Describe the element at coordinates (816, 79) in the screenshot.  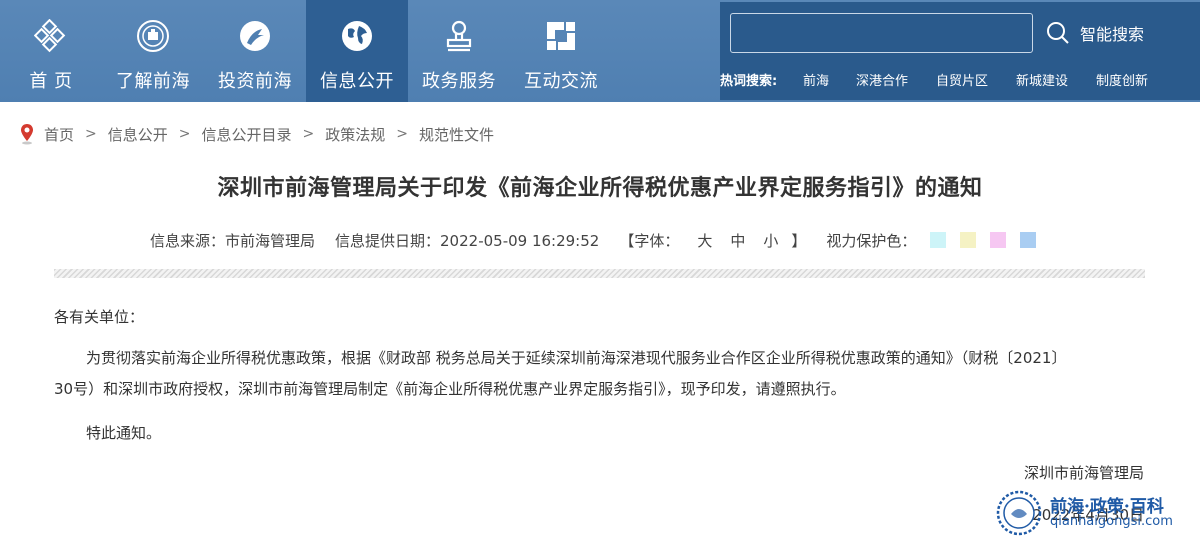
I see `hot-word-link: 前海` at that location.